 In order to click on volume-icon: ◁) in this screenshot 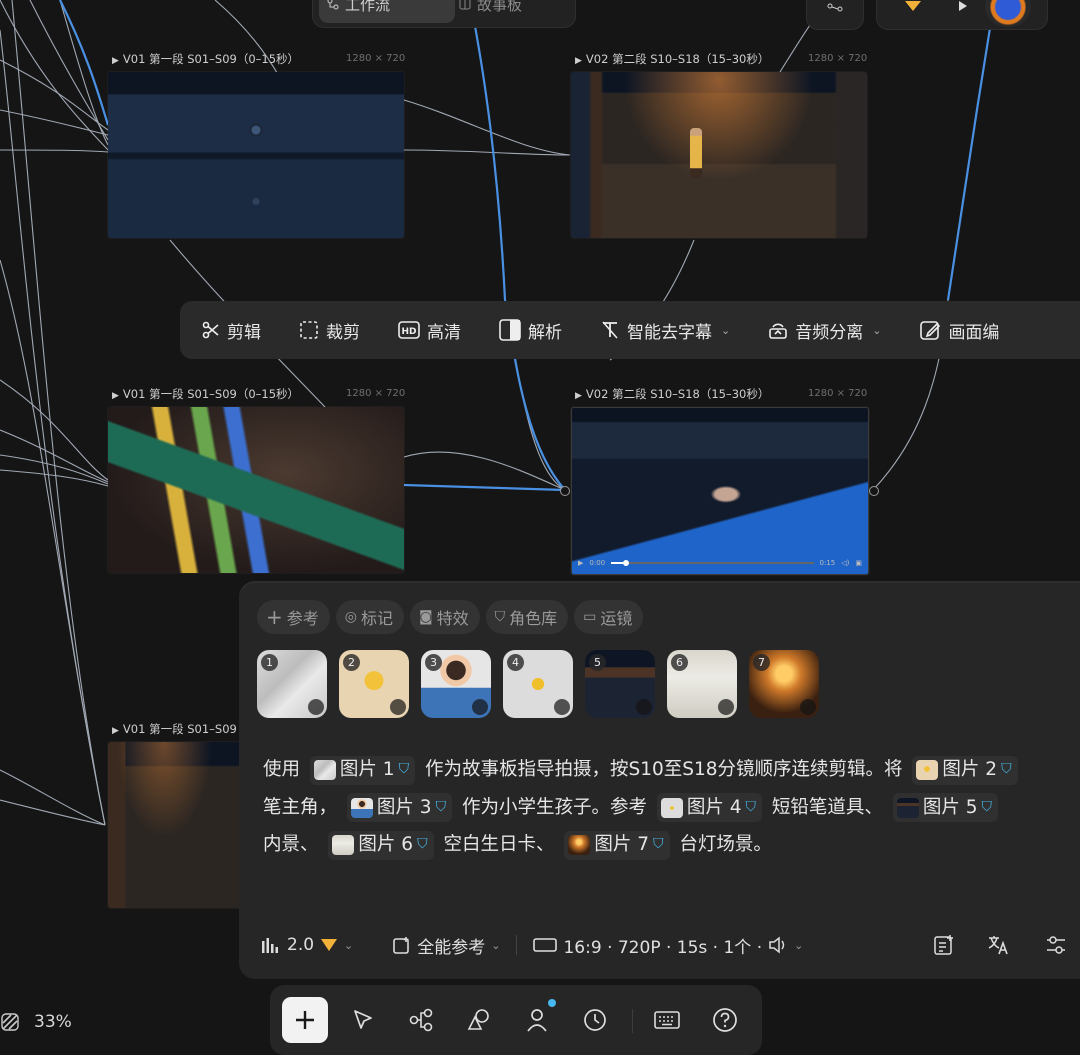, I will do `click(845, 563)`.